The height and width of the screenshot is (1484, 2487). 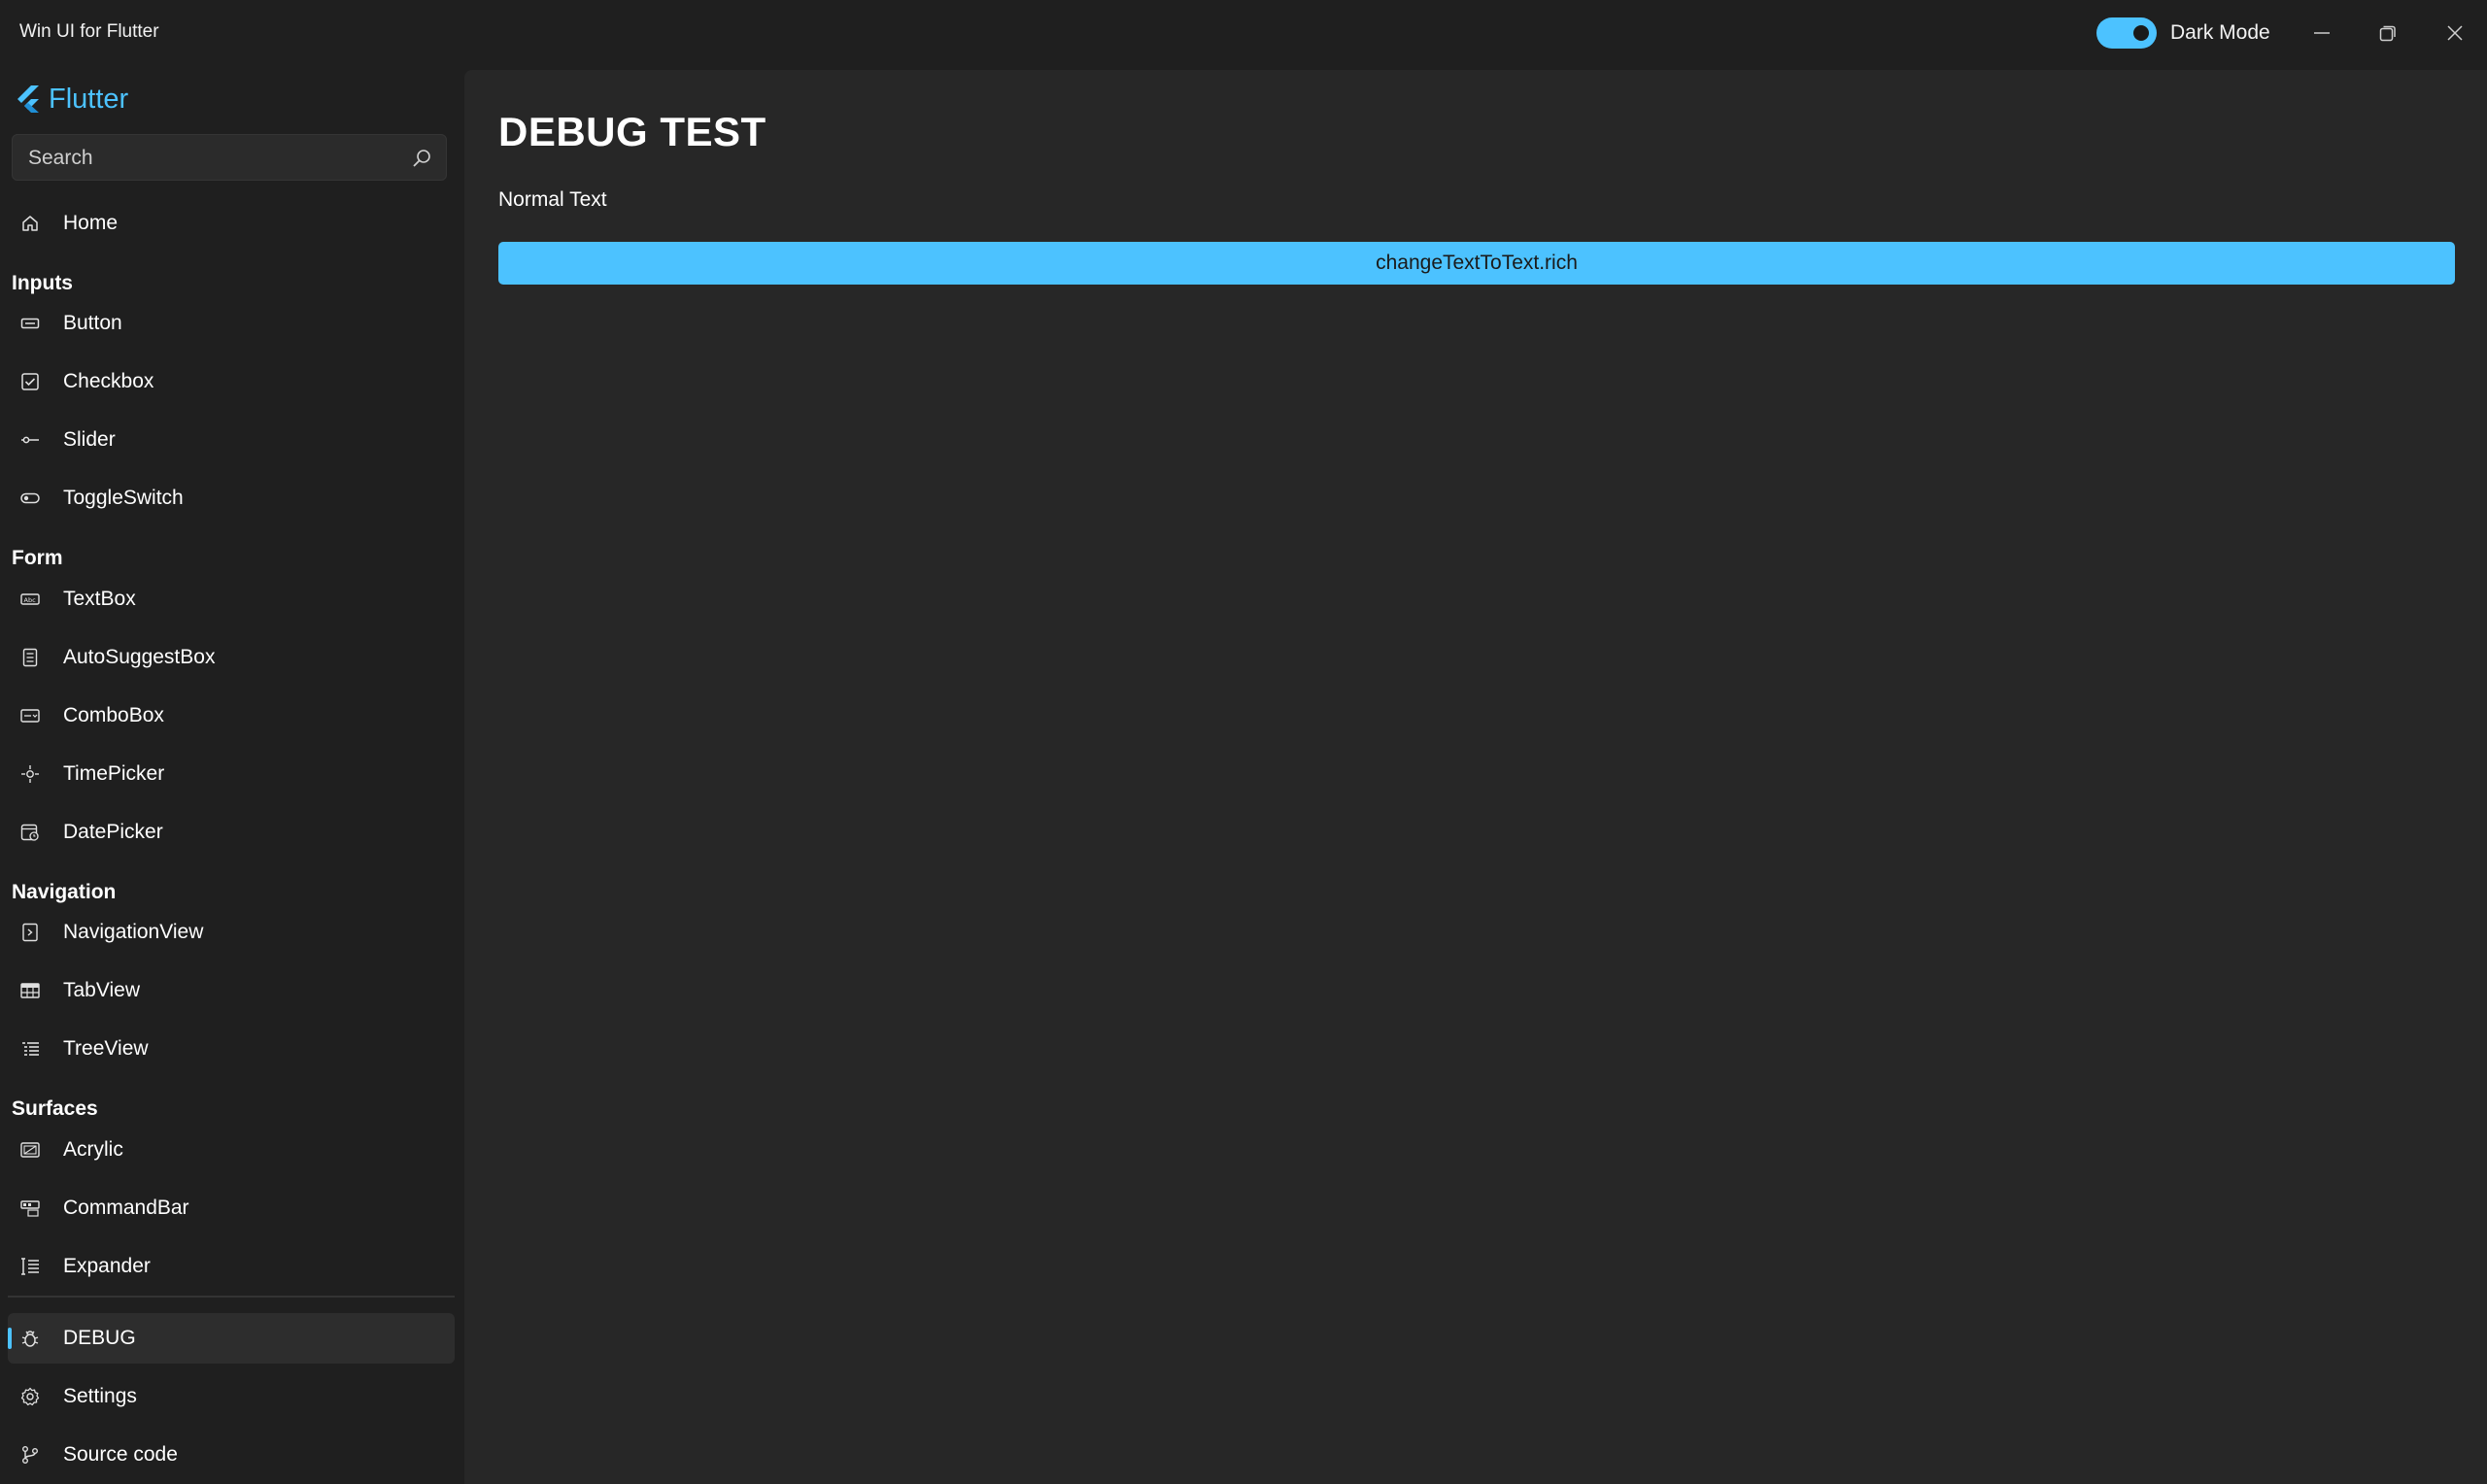 What do you see at coordinates (30, 832) in the screenshot?
I see `datepicker-icon` at bounding box center [30, 832].